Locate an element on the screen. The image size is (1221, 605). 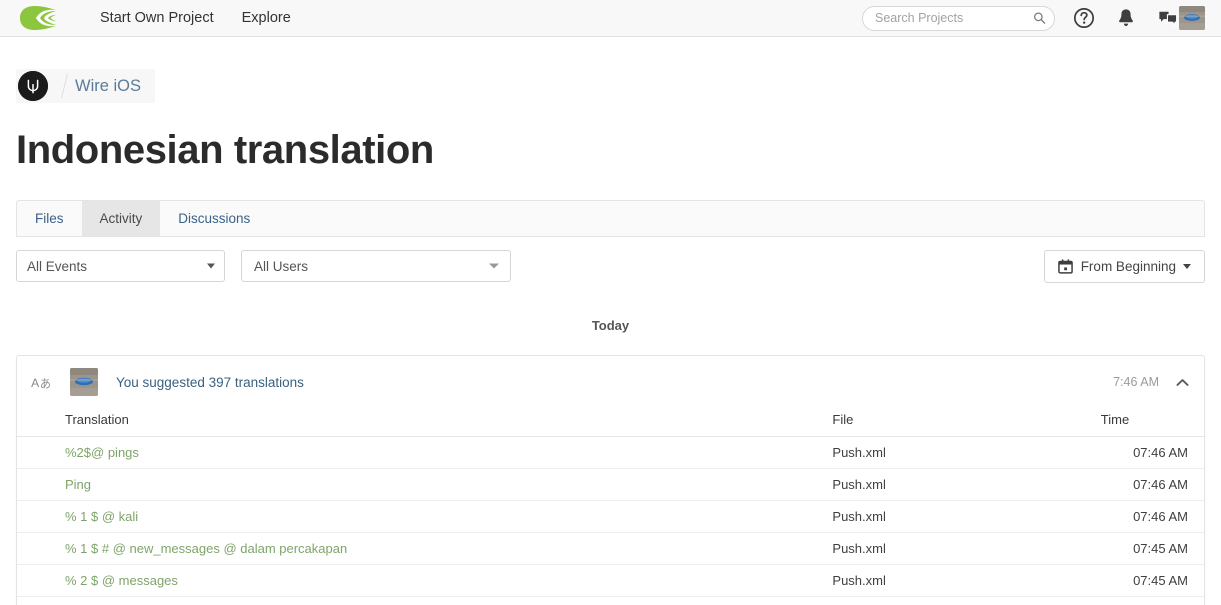
column-header-file: File is located at coordinates (966, 421).